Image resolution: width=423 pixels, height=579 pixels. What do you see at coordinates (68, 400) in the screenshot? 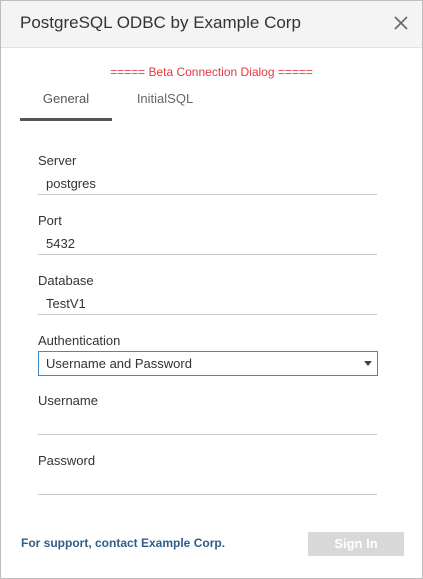
I see `username-label: Username` at bounding box center [68, 400].